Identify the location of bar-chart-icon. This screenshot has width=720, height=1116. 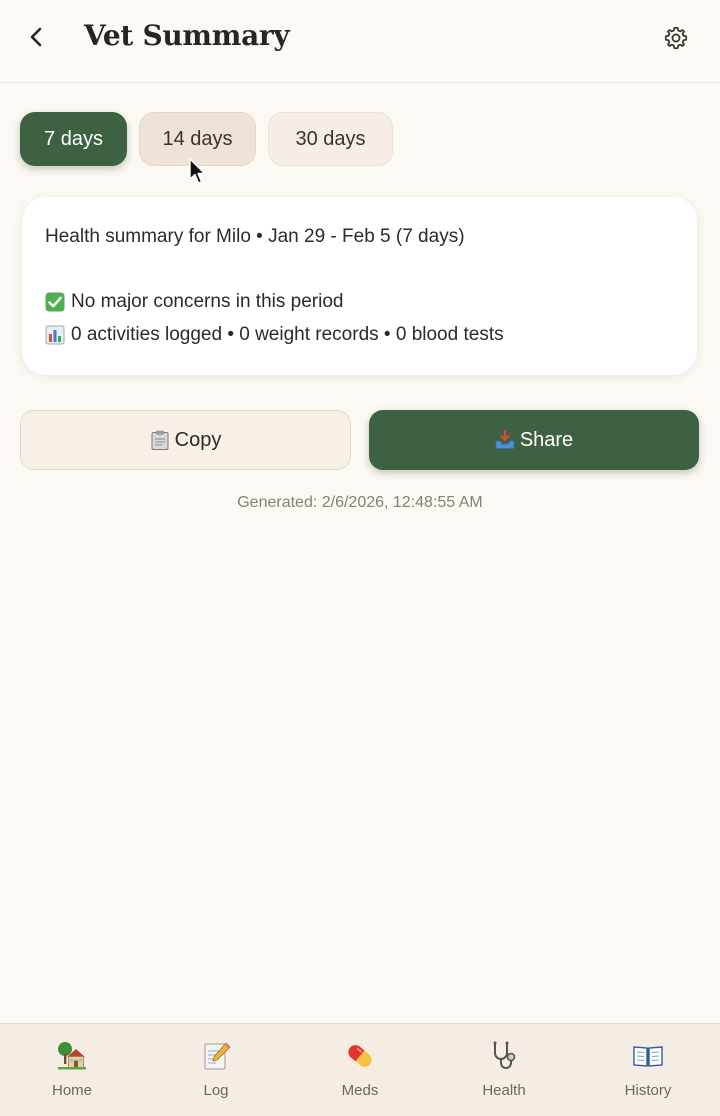
(55, 335).